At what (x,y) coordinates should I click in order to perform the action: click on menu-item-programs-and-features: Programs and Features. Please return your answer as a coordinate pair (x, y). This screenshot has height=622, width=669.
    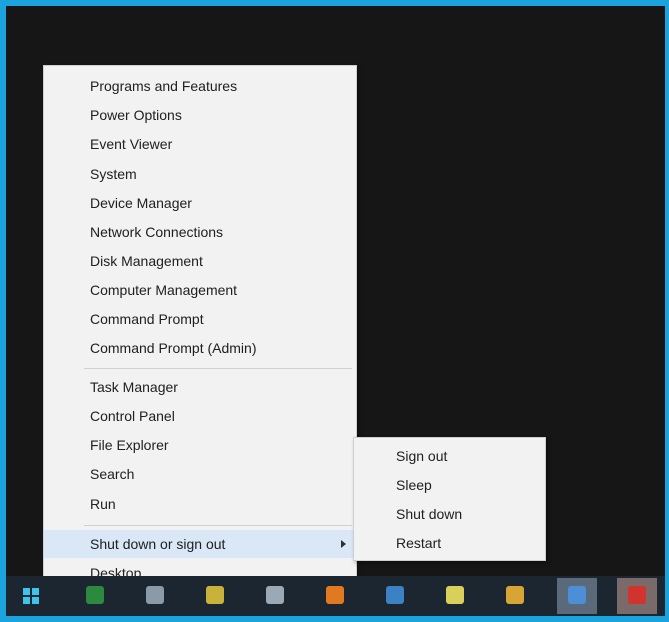
    Looking at the image, I should click on (200, 86).